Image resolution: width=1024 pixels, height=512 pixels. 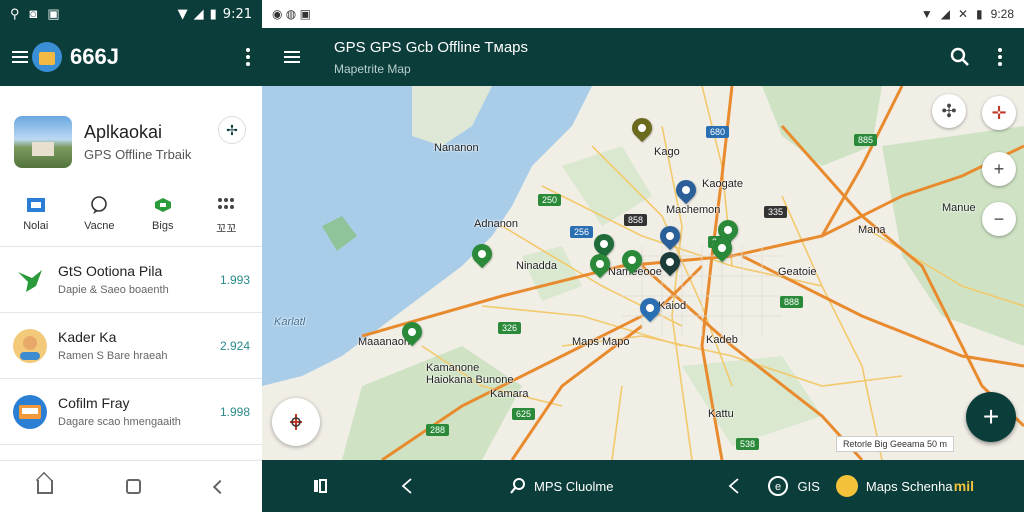 What do you see at coordinates (131, 57) in the screenshot?
I see `app-bar: 666J` at bounding box center [131, 57].